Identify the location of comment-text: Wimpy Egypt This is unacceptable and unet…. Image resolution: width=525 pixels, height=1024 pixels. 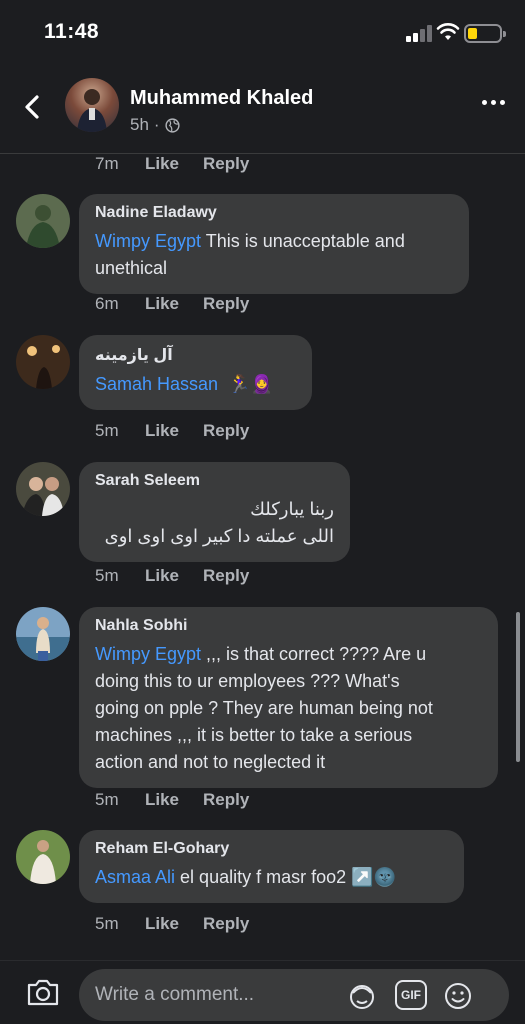
(274, 255).